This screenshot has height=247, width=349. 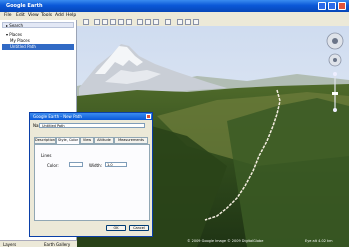 What do you see at coordinates (33, 15) in the screenshot?
I see `menu-view: View` at bounding box center [33, 15].